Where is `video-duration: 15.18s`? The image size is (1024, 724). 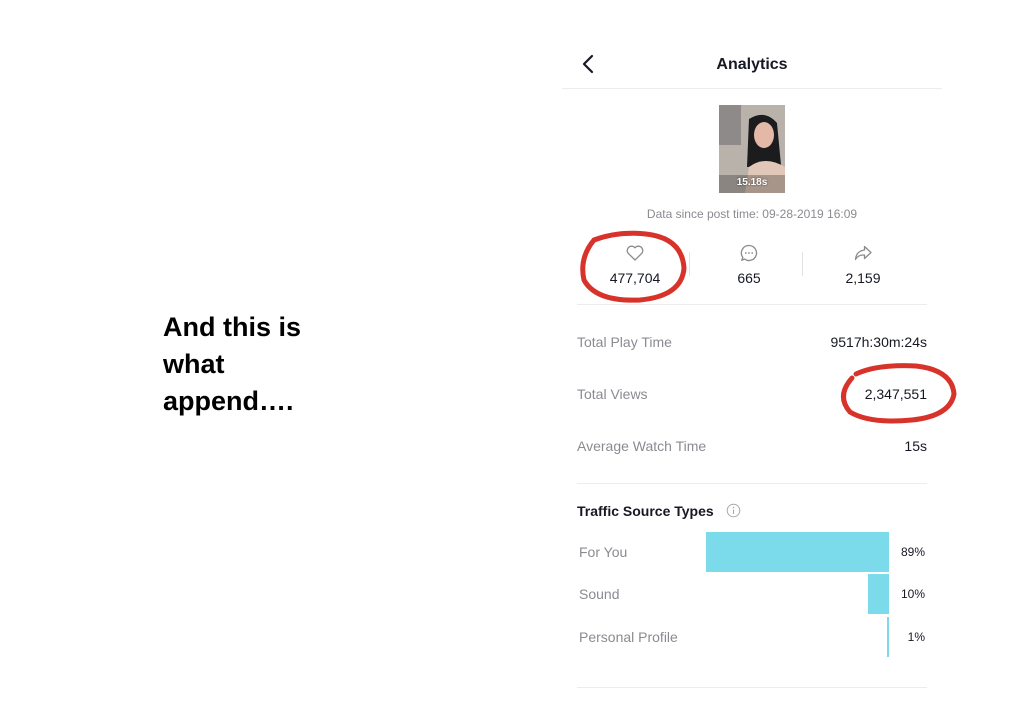 video-duration: 15.18s is located at coordinates (752, 182).